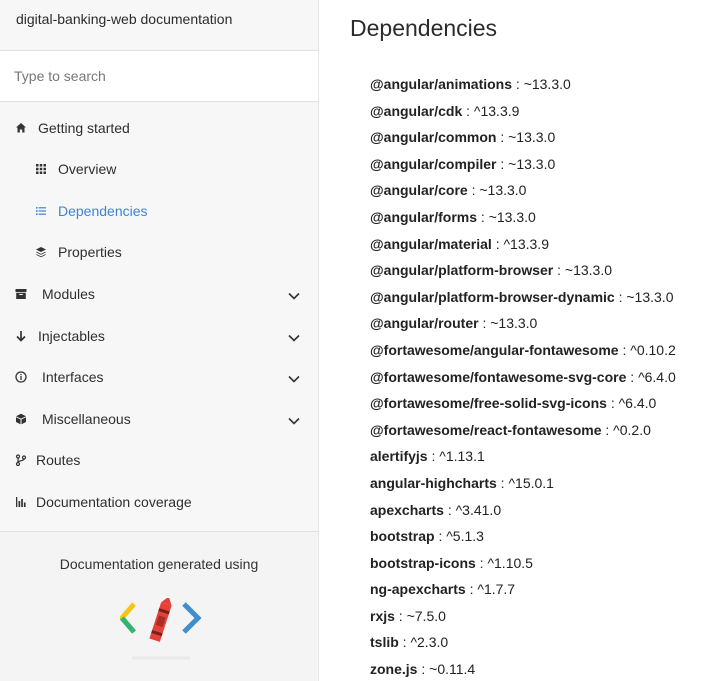 The height and width of the screenshot is (681, 708). What do you see at coordinates (531, 482) in the screenshot?
I see `dependency-version: ^15.0.1` at bounding box center [531, 482].